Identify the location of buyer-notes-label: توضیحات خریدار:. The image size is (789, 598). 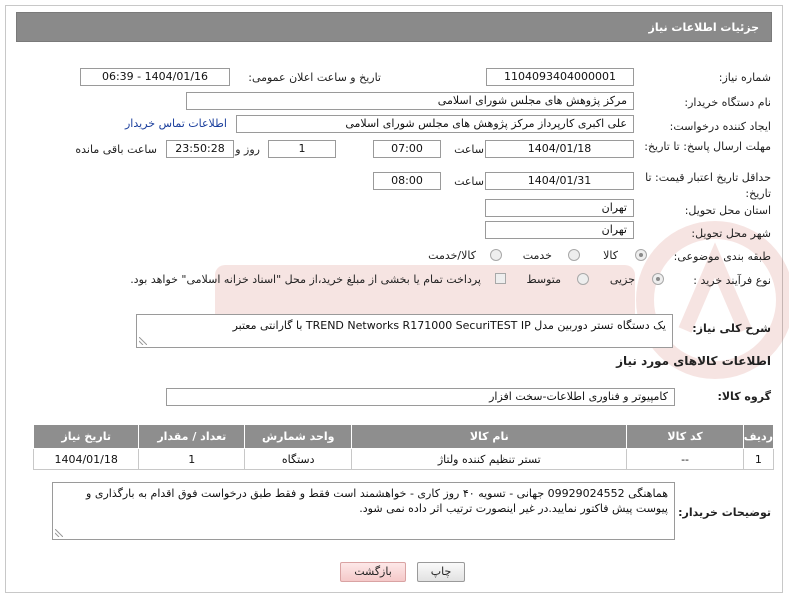
(724, 512).